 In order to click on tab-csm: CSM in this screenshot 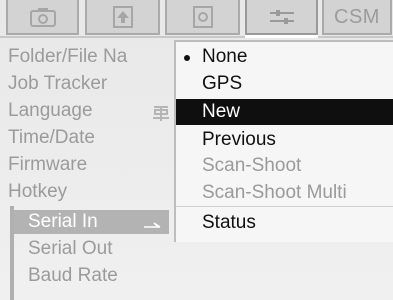, I will do `click(357, 17)`.